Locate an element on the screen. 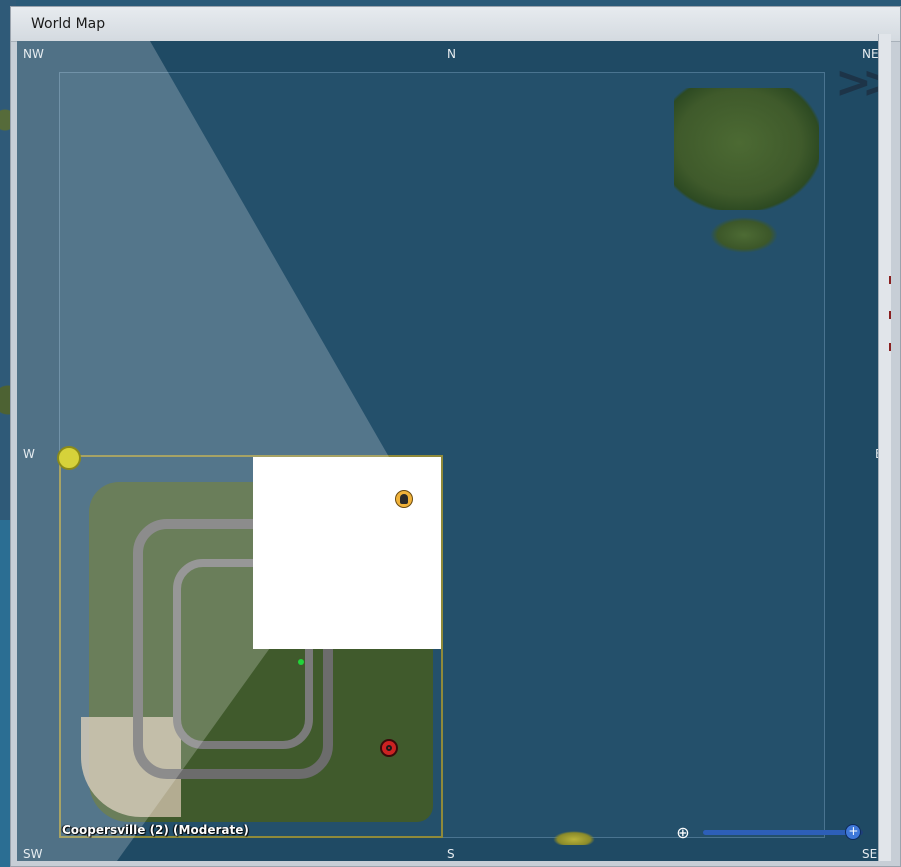  island-south-edge is located at coordinates (574, 838).